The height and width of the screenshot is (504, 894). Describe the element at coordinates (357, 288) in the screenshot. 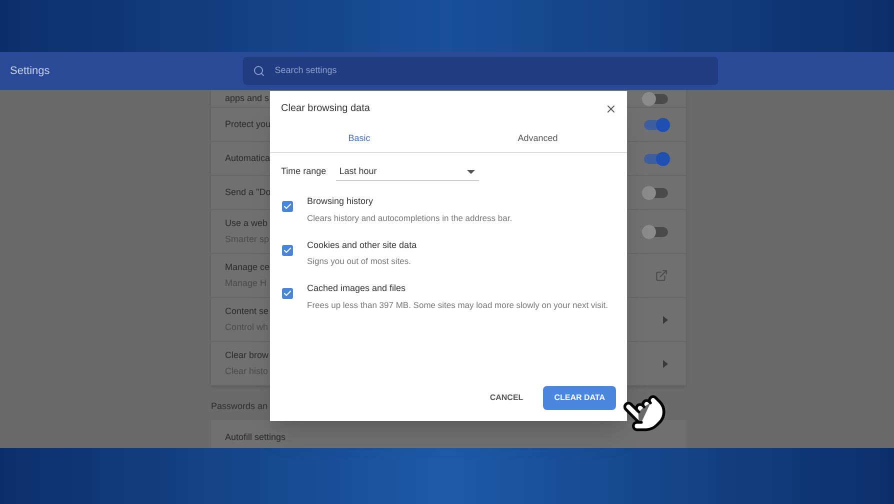

I see `option-title: Cached images and files` at that location.